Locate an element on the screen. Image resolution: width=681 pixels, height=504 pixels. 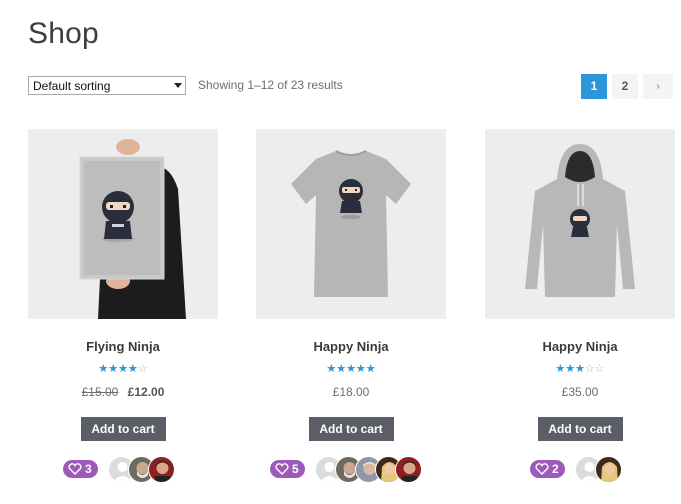
regular-price: £35.00 is located at coordinates (580, 392).